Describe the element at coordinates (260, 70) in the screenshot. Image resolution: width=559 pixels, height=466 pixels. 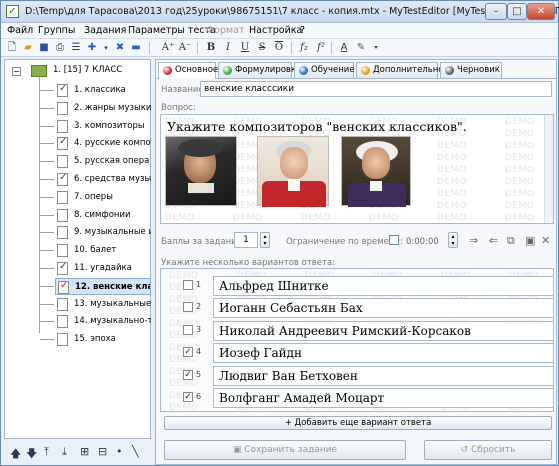
I see `tab-2: Формулировки` at that location.